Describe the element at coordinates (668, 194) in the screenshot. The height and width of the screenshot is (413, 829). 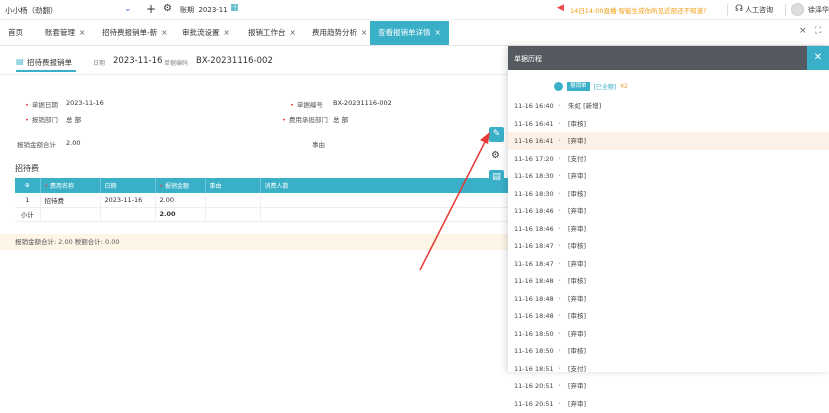
I see `list-item: 11-16 18:30 • [审核]` at that location.